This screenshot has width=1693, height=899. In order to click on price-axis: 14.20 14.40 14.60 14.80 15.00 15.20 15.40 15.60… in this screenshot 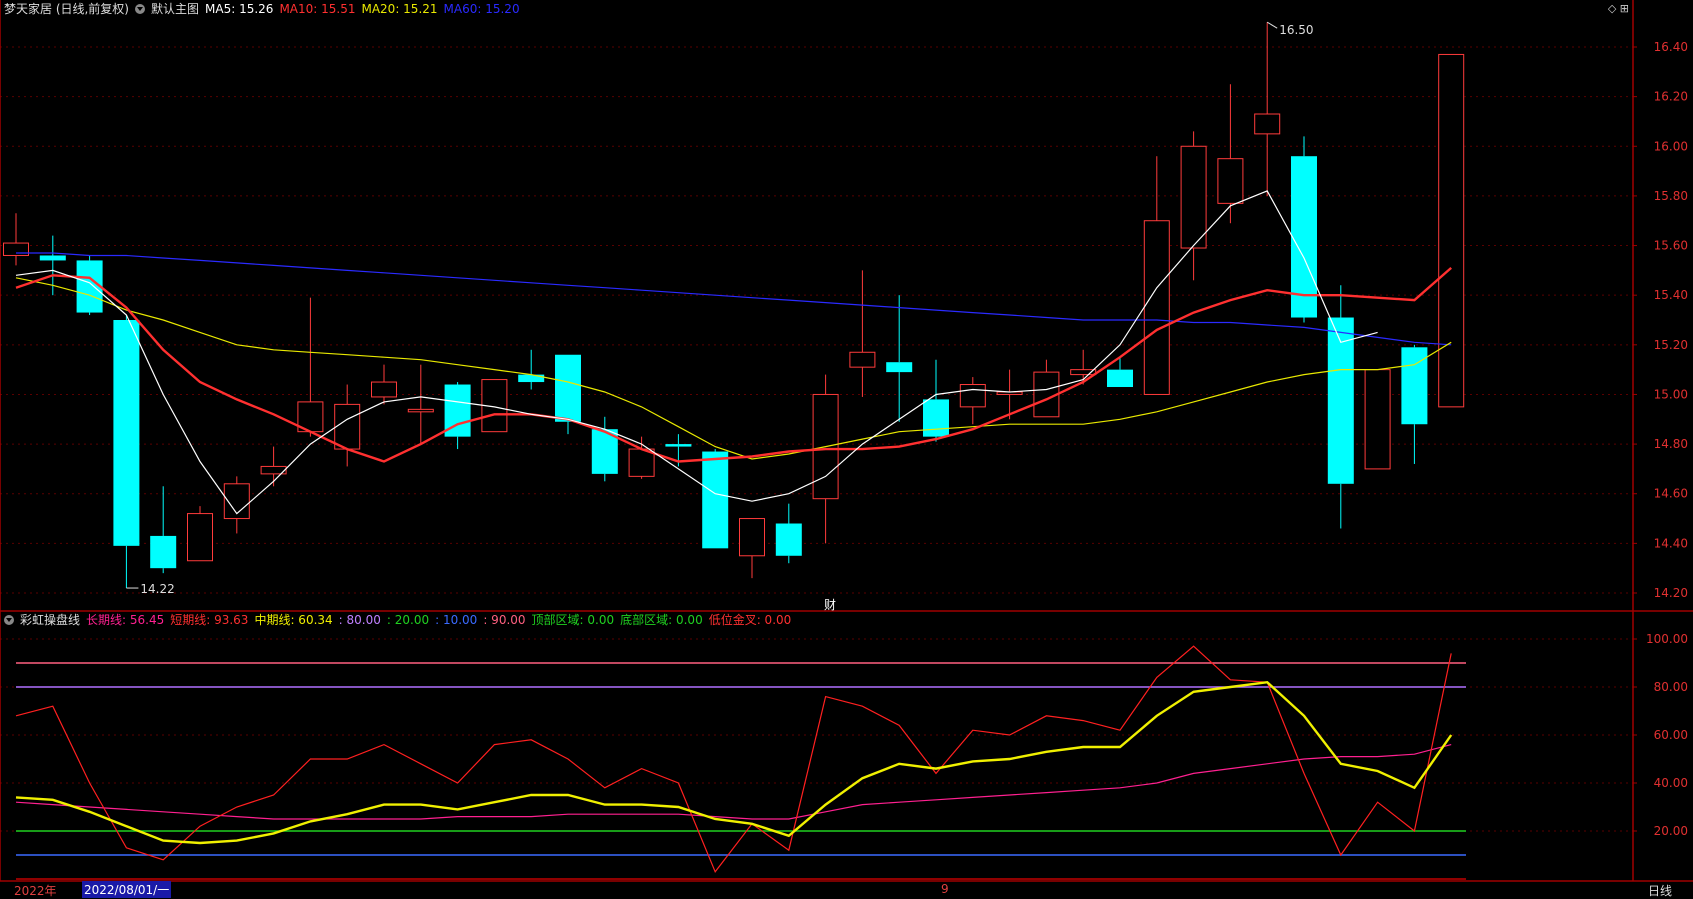, I will do `click(1660, 320)`.